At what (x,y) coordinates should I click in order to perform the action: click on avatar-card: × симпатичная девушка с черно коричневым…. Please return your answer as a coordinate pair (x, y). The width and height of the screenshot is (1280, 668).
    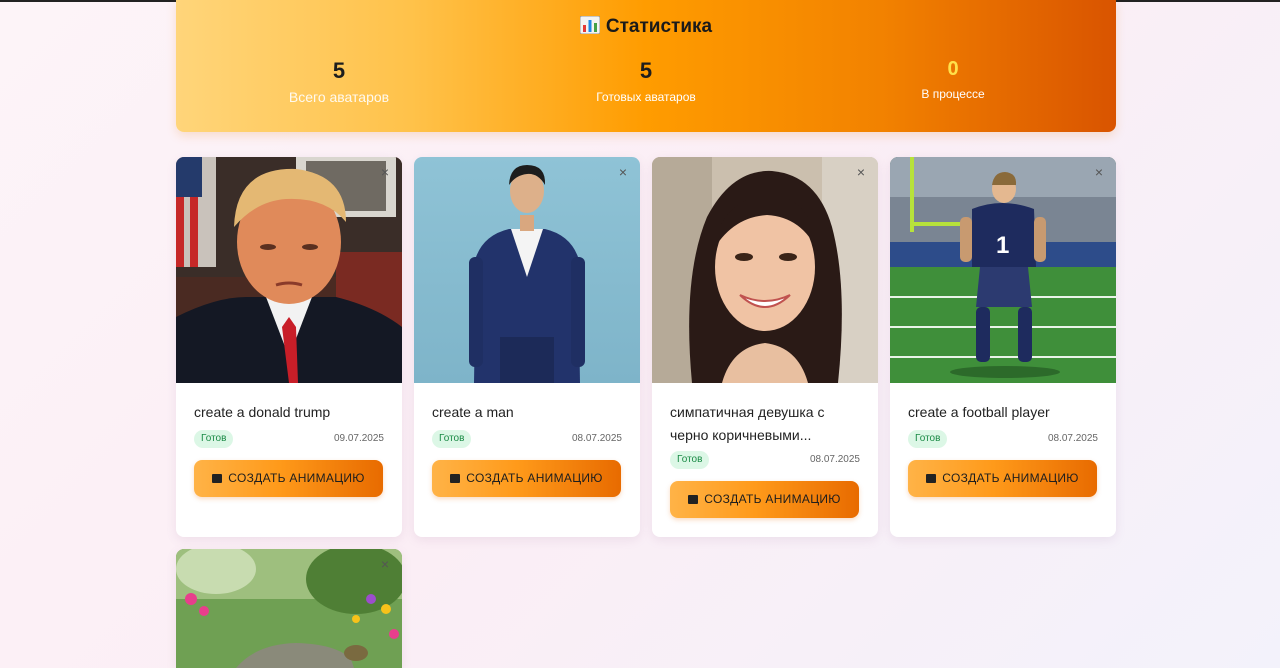
    Looking at the image, I should click on (765, 347).